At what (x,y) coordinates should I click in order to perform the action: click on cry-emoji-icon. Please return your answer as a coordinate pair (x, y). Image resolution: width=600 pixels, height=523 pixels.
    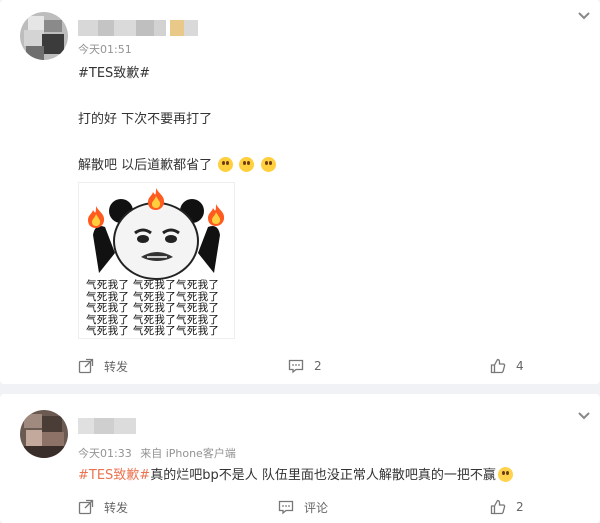
    Looking at the image, I should click on (505, 474).